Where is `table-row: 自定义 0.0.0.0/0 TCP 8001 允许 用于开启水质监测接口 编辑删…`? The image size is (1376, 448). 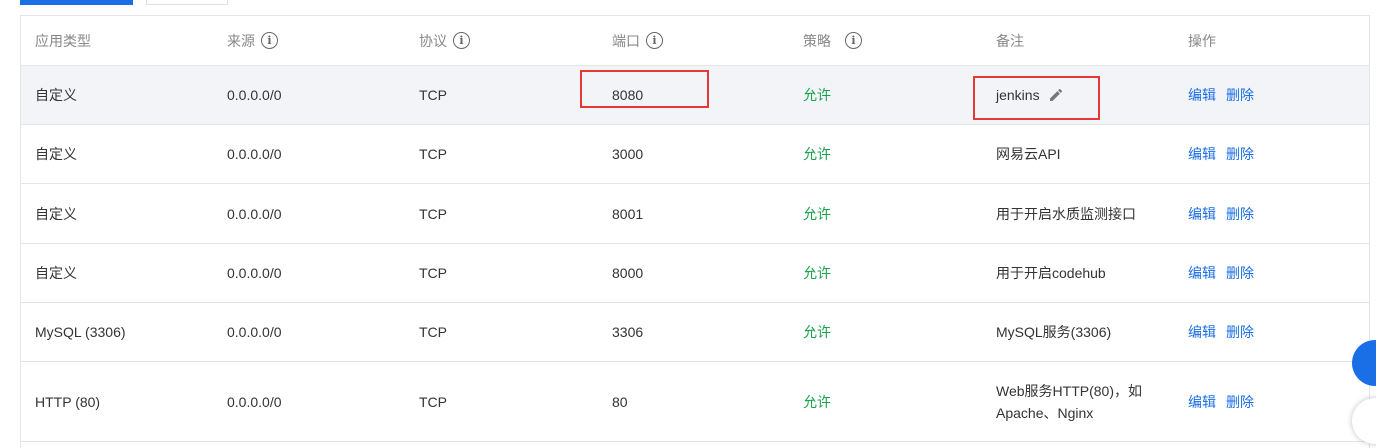 table-row: 自定义 0.0.0.0/0 TCP 8001 允许 用于开启水质监测接口 编辑删… is located at coordinates (695, 214).